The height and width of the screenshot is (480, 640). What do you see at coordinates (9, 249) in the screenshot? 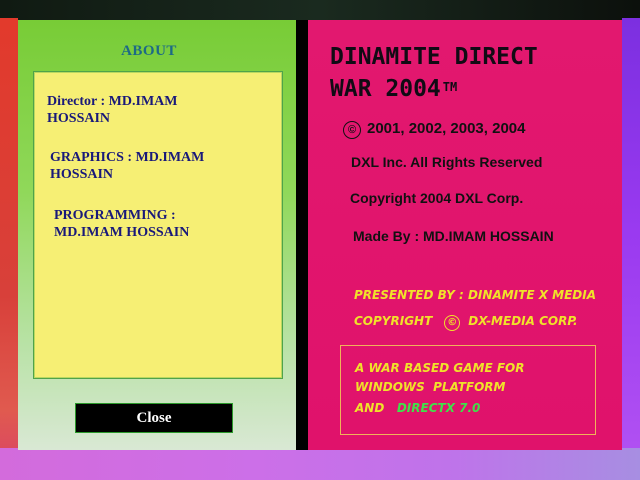
I see `left-border` at bounding box center [9, 249].